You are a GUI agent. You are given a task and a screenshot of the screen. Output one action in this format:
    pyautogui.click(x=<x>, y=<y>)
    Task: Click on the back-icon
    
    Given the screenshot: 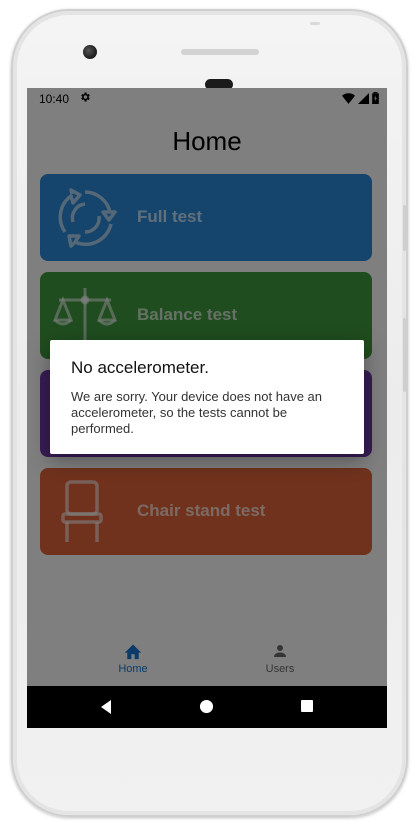 What is the action you would take?
    pyautogui.click(x=106, y=707)
    